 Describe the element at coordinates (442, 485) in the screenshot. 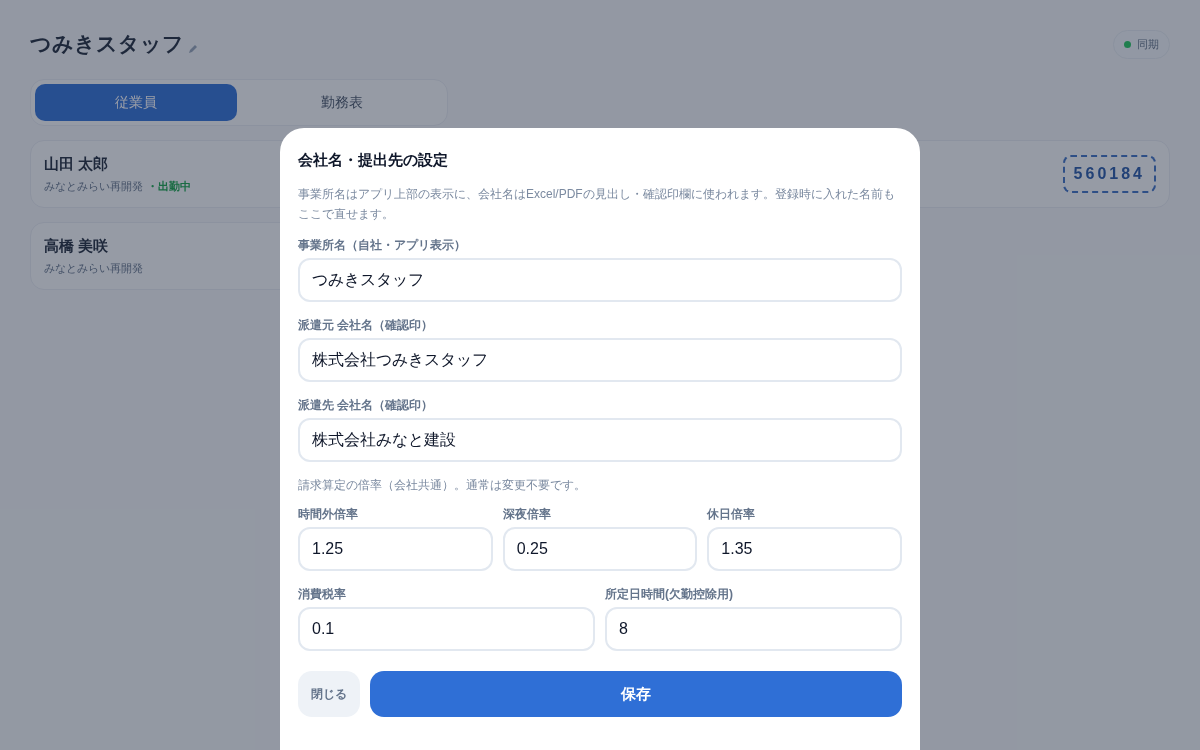

I see `rates-note: 請求算定の倍率（会社共通）。通常は変更不要です。` at that location.